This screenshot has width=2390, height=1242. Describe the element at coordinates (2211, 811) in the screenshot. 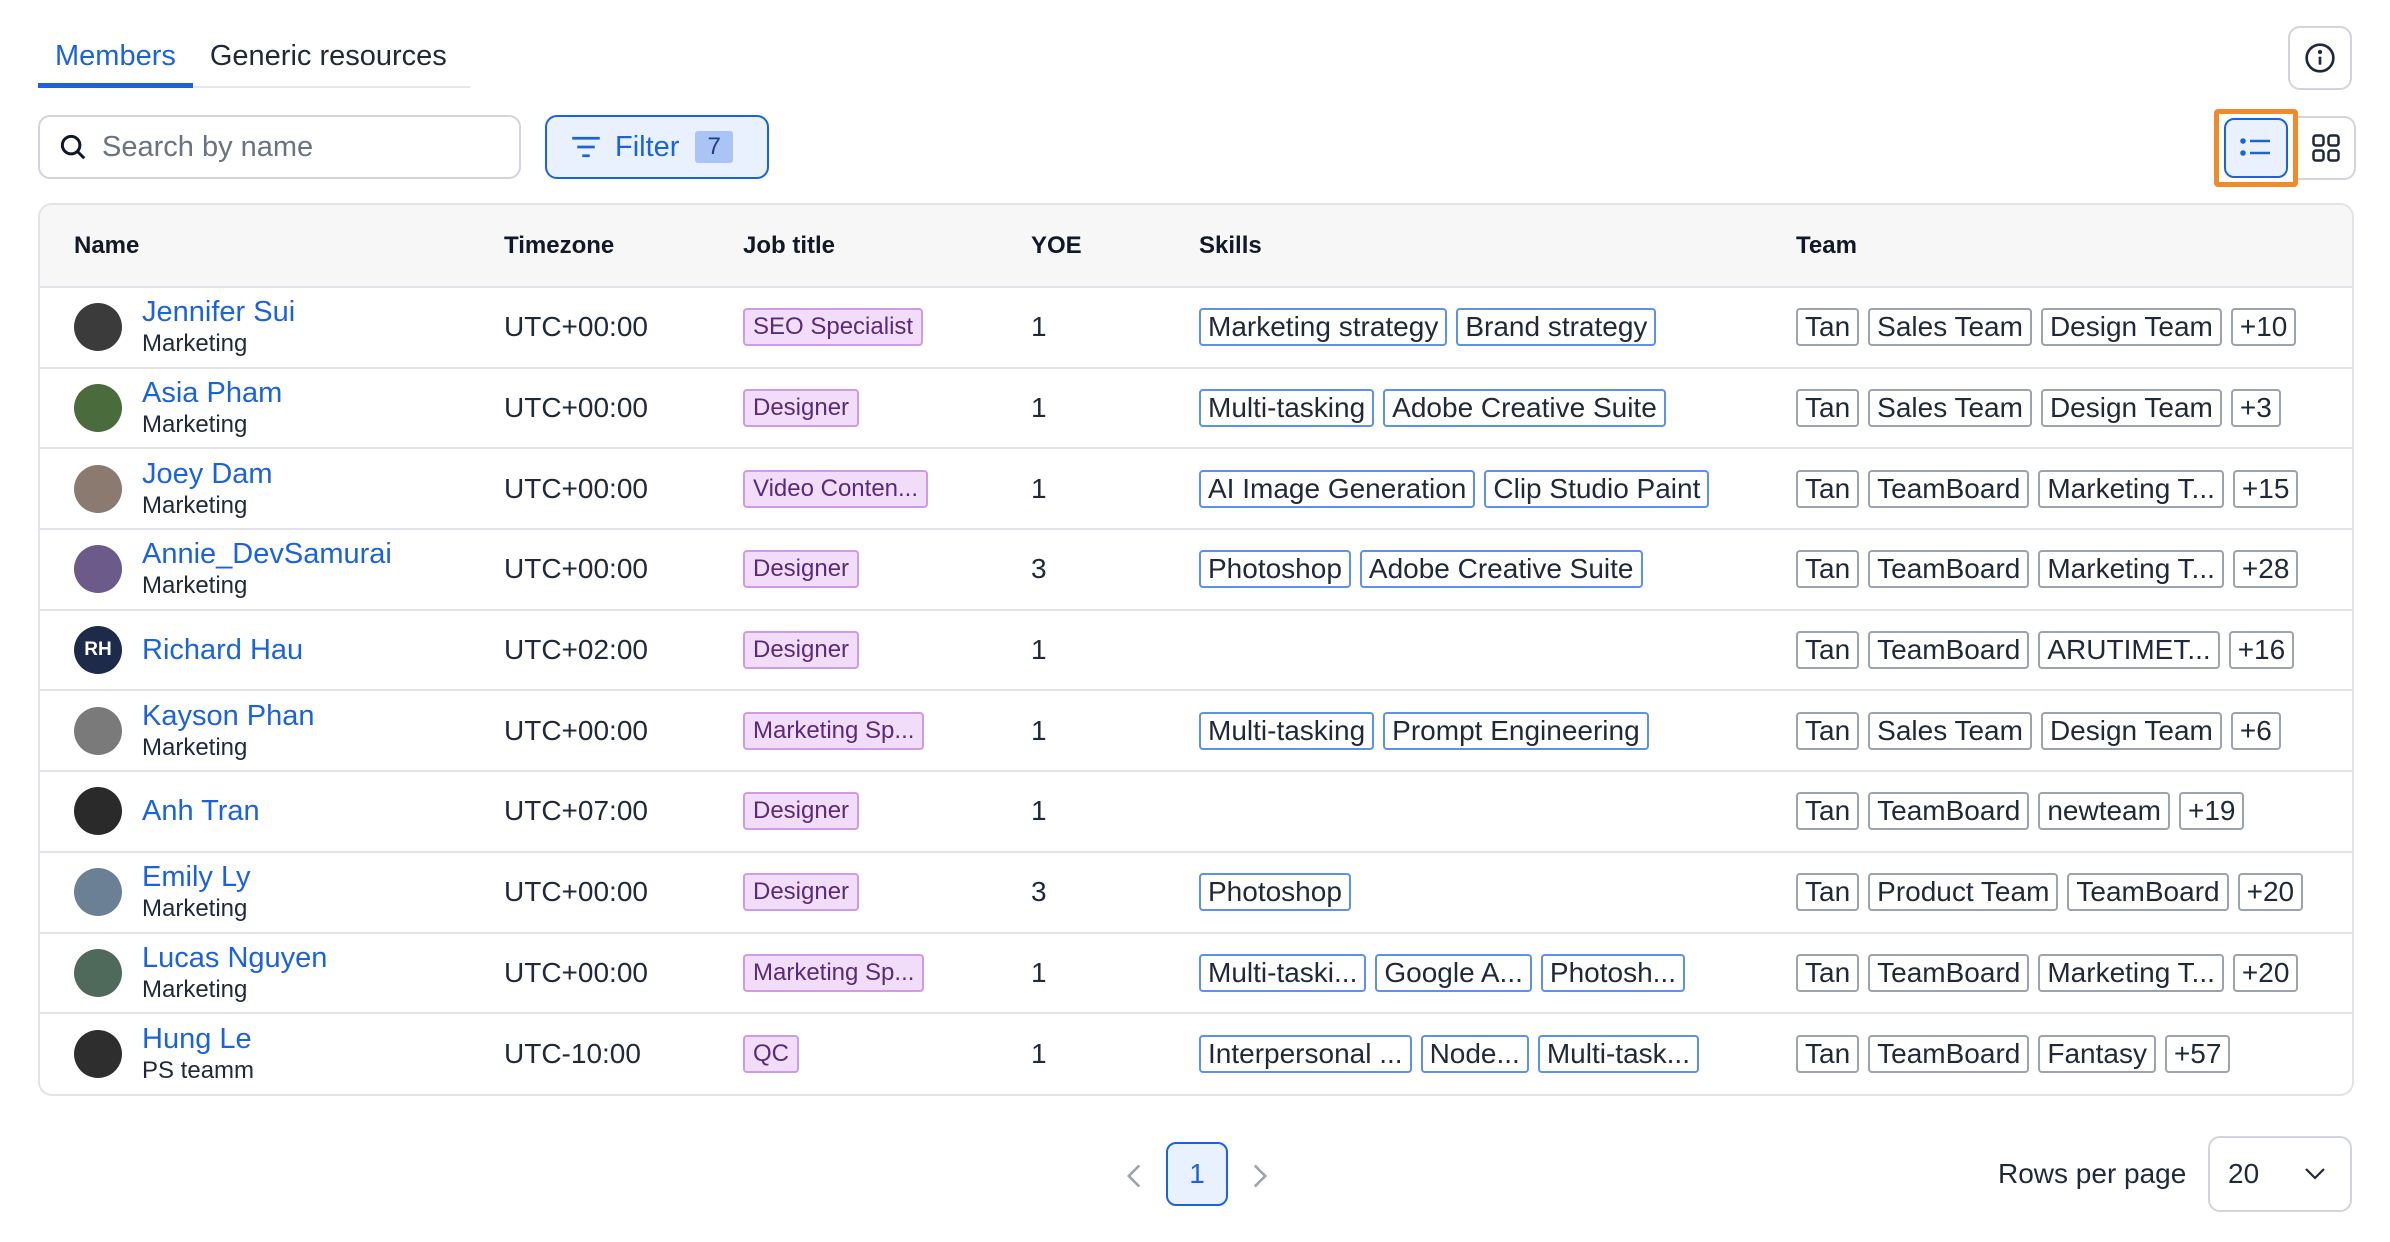

I see `team-overflow-chip: +19` at that location.